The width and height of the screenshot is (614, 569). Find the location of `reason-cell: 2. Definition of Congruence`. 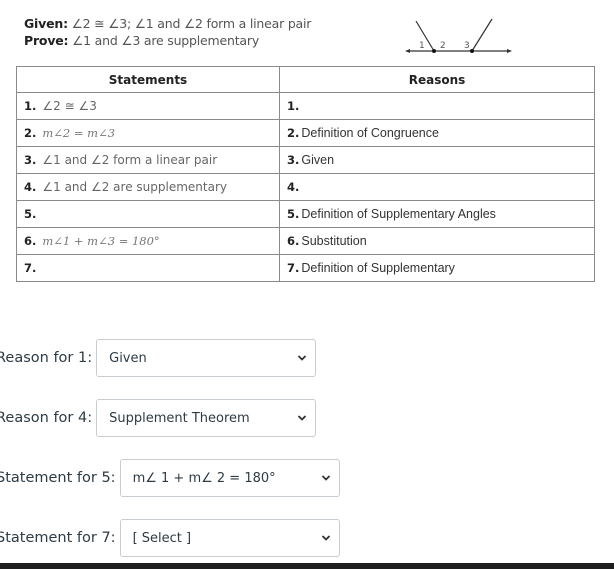

reason-cell: 2. Definition of Congruence is located at coordinates (437, 133).